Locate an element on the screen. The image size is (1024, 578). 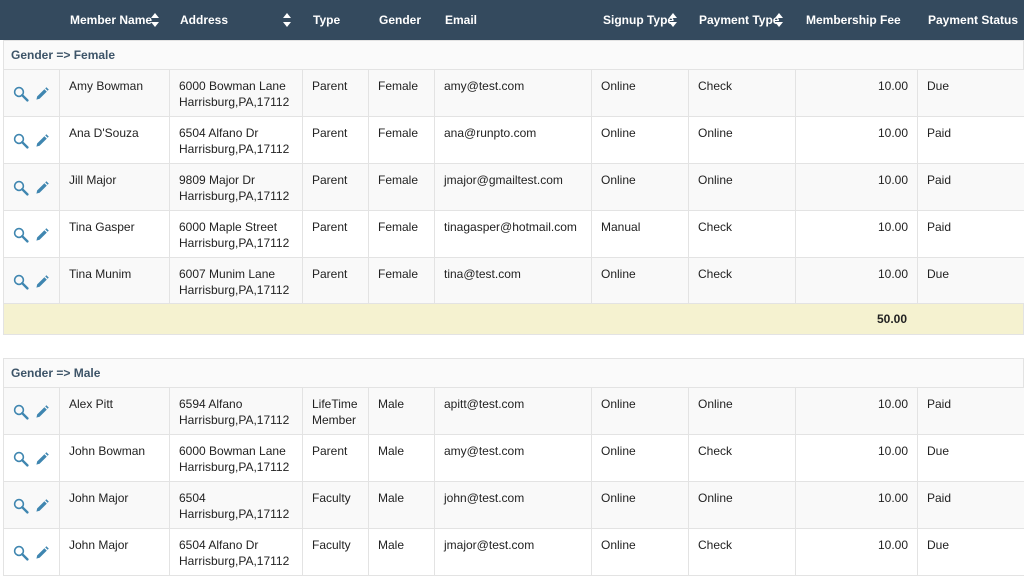
header-gender: Gender is located at coordinates (400, 20).